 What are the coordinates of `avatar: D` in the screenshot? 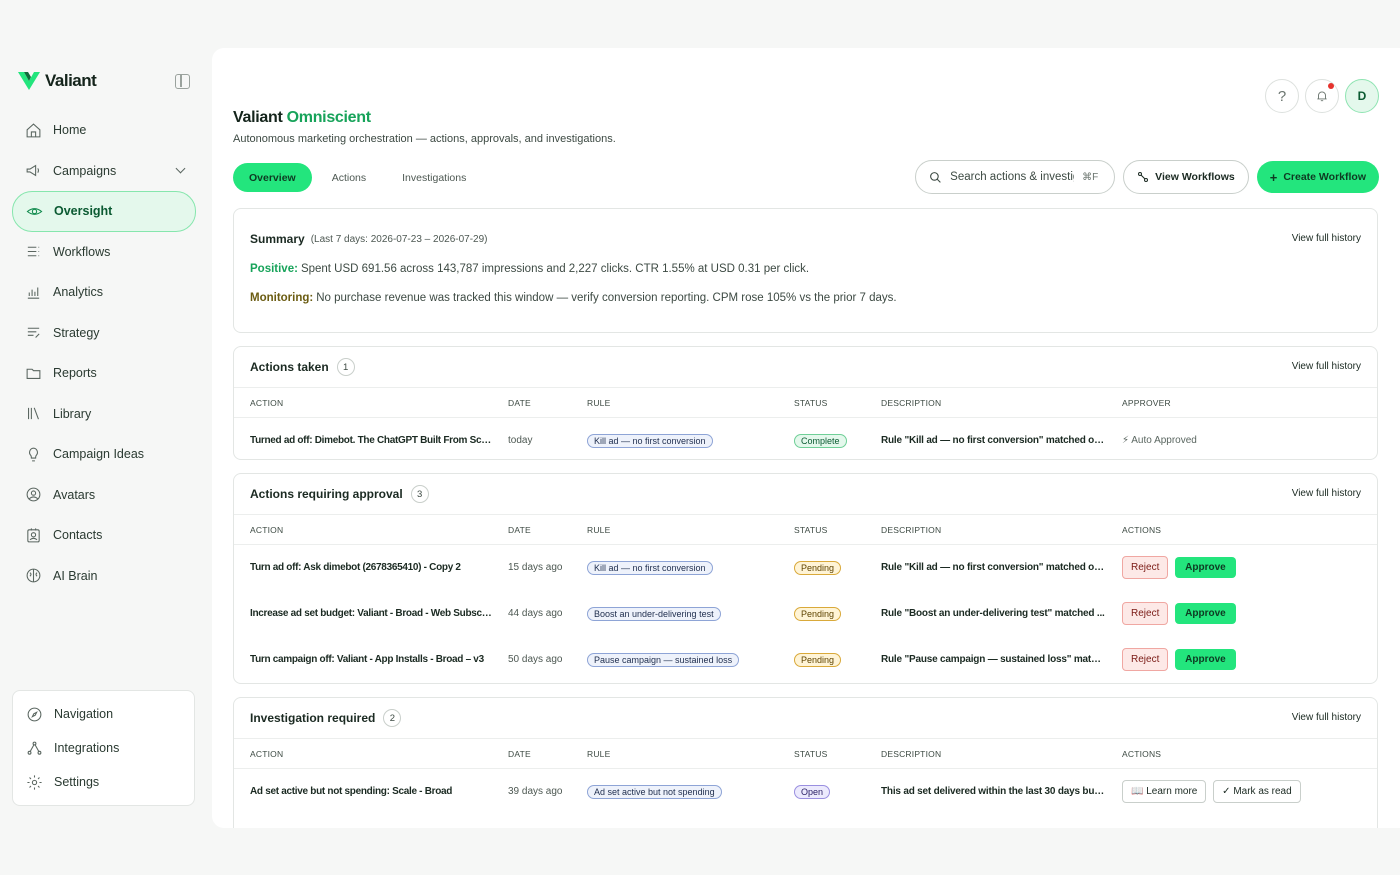 It's located at (1362, 96).